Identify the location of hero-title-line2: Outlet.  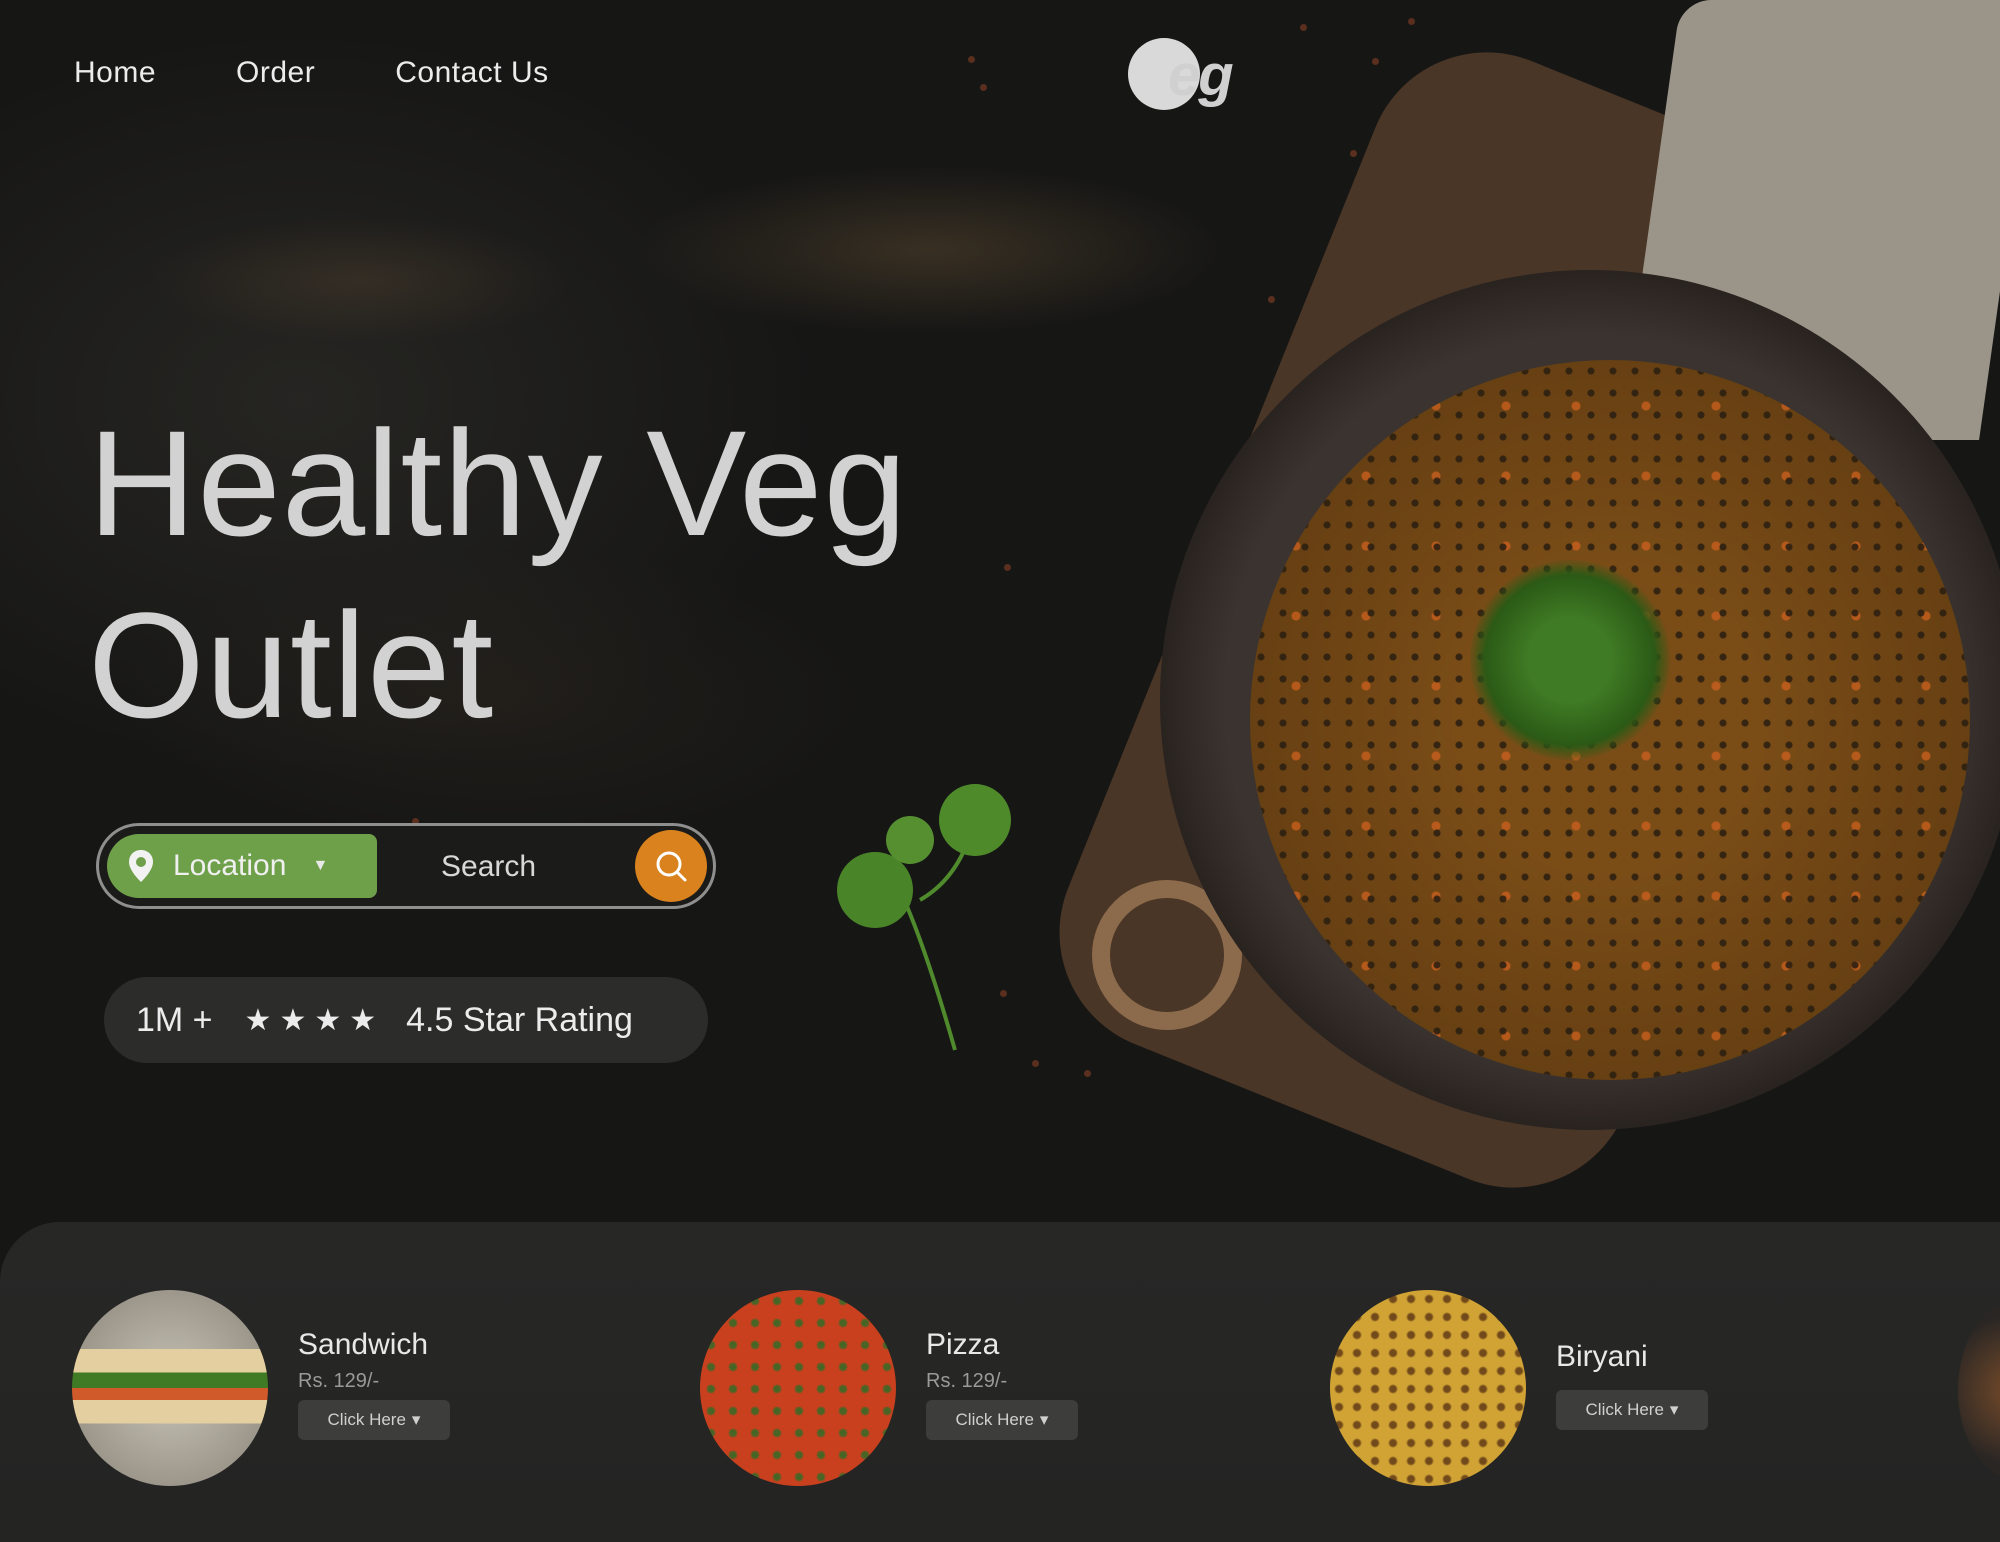
(291, 665).